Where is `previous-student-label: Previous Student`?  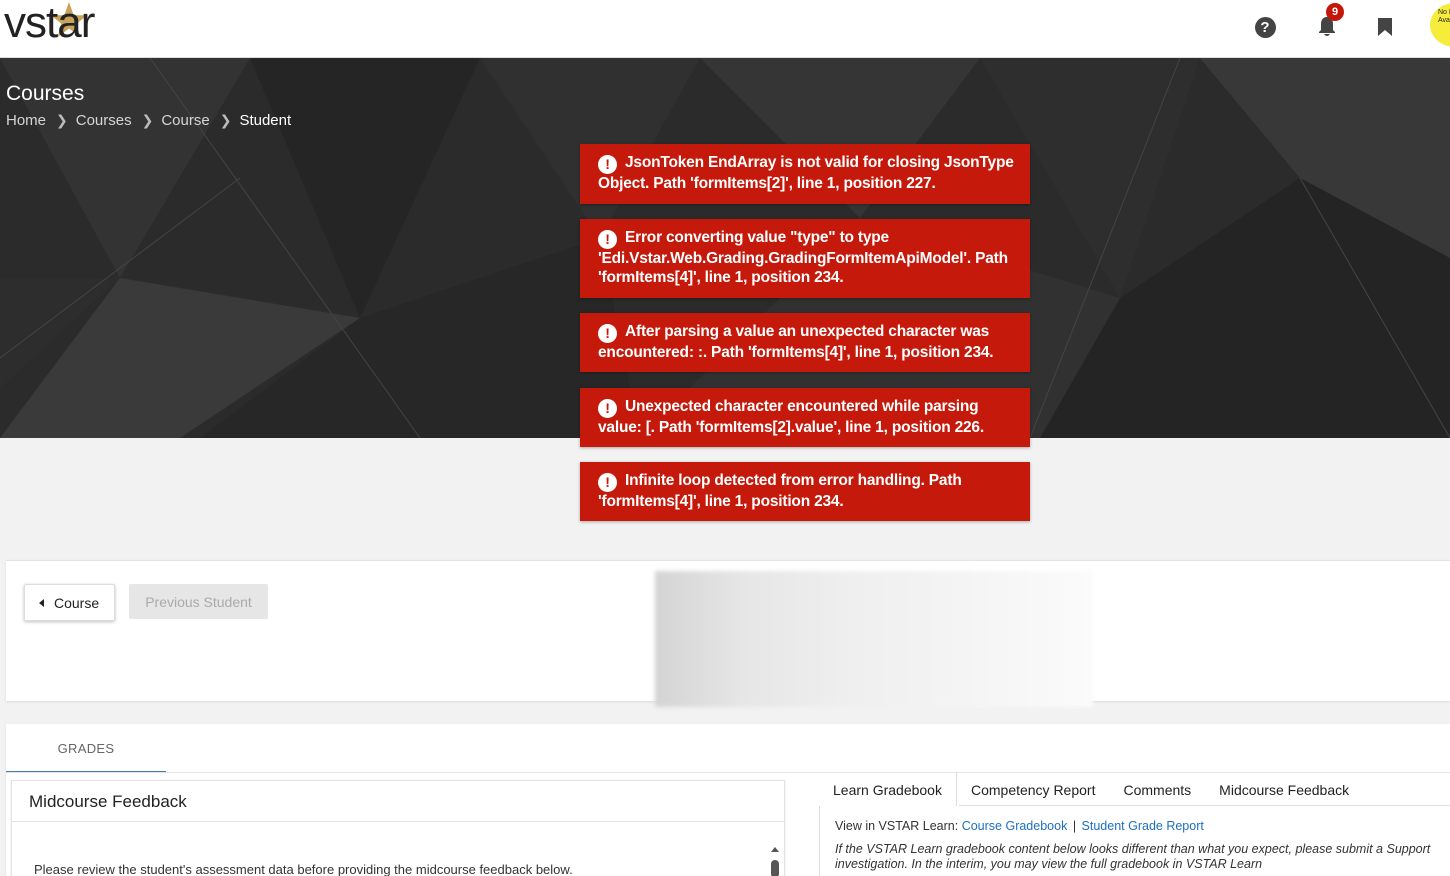 previous-student-label: Previous Student is located at coordinates (198, 601).